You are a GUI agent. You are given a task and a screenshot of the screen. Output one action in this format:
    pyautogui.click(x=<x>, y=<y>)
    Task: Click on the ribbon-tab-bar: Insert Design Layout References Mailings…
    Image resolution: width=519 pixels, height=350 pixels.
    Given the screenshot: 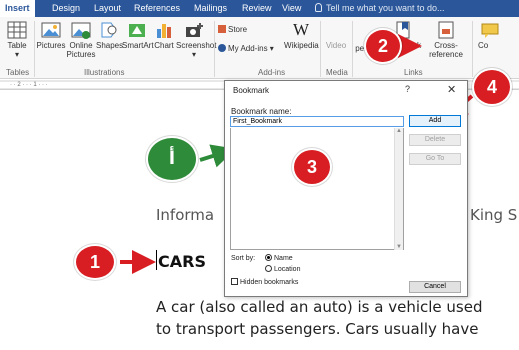 What is the action you would take?
    pyautogui.click(x=259, y=8)
    